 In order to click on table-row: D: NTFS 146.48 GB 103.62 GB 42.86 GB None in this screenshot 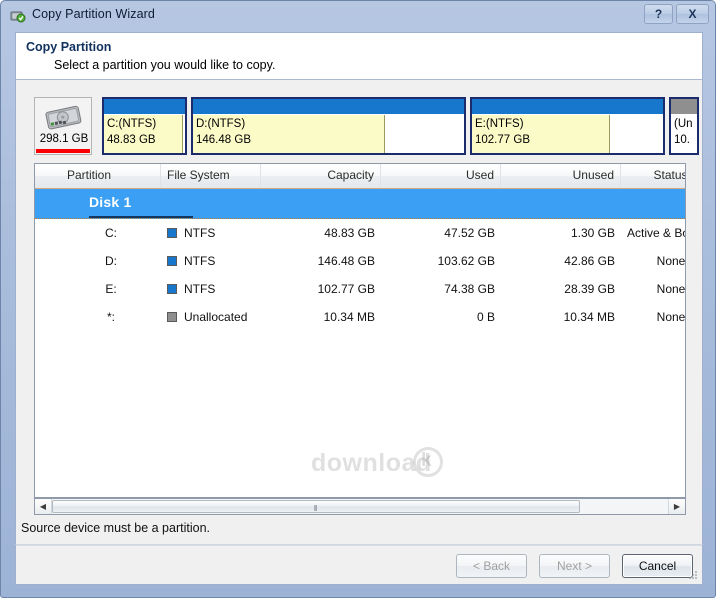, I will do `click(360, 261)`.